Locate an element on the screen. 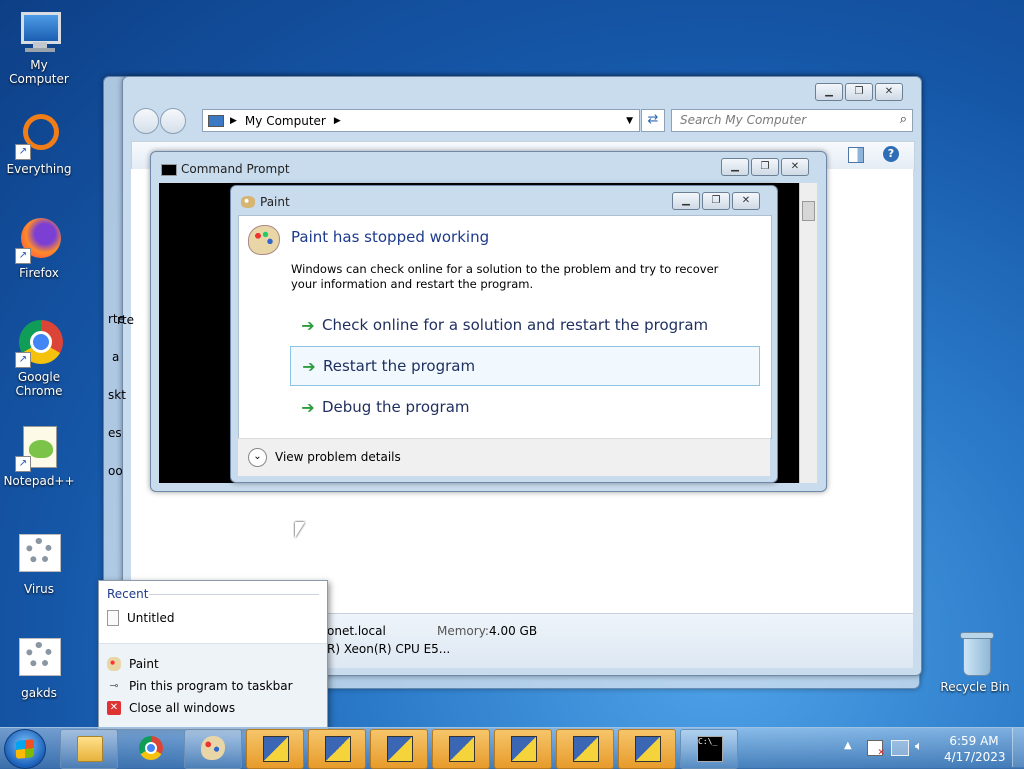  desktop-icon-gakds: gakds is located at coordinates (39, 668).